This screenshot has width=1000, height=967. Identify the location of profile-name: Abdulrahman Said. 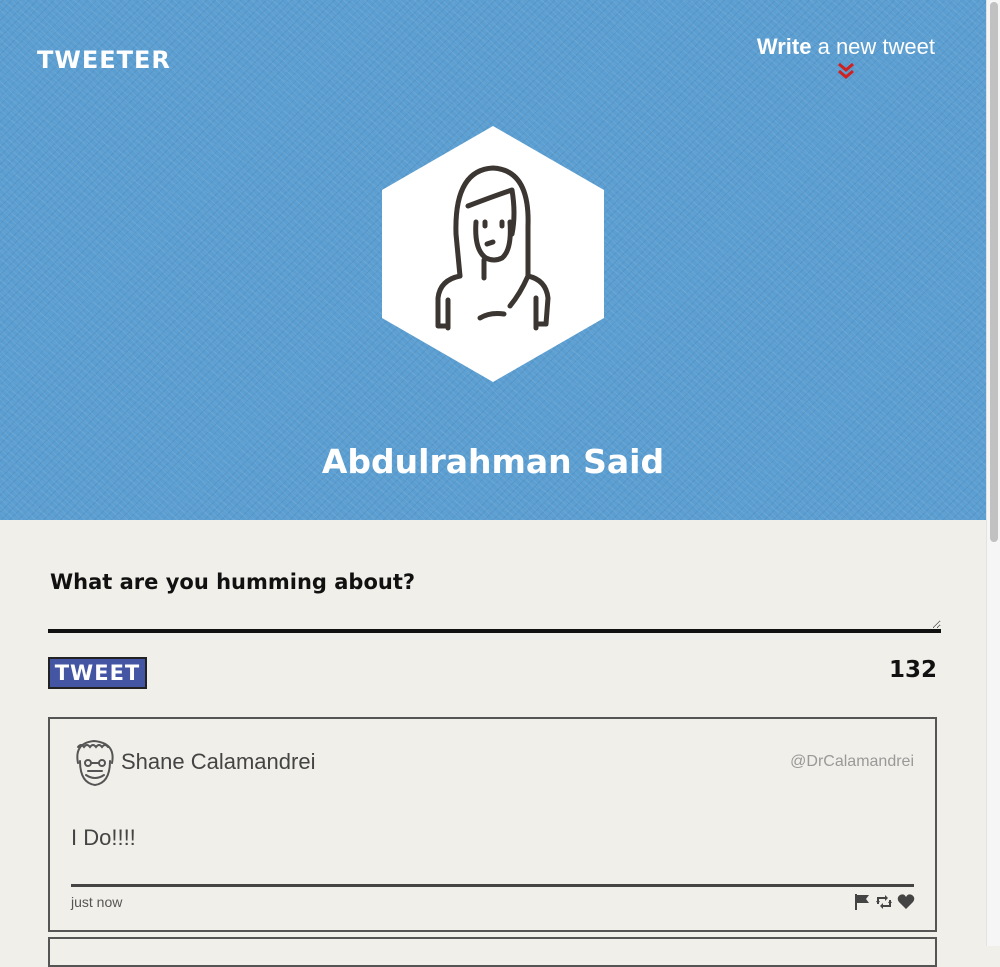
(493, 461).